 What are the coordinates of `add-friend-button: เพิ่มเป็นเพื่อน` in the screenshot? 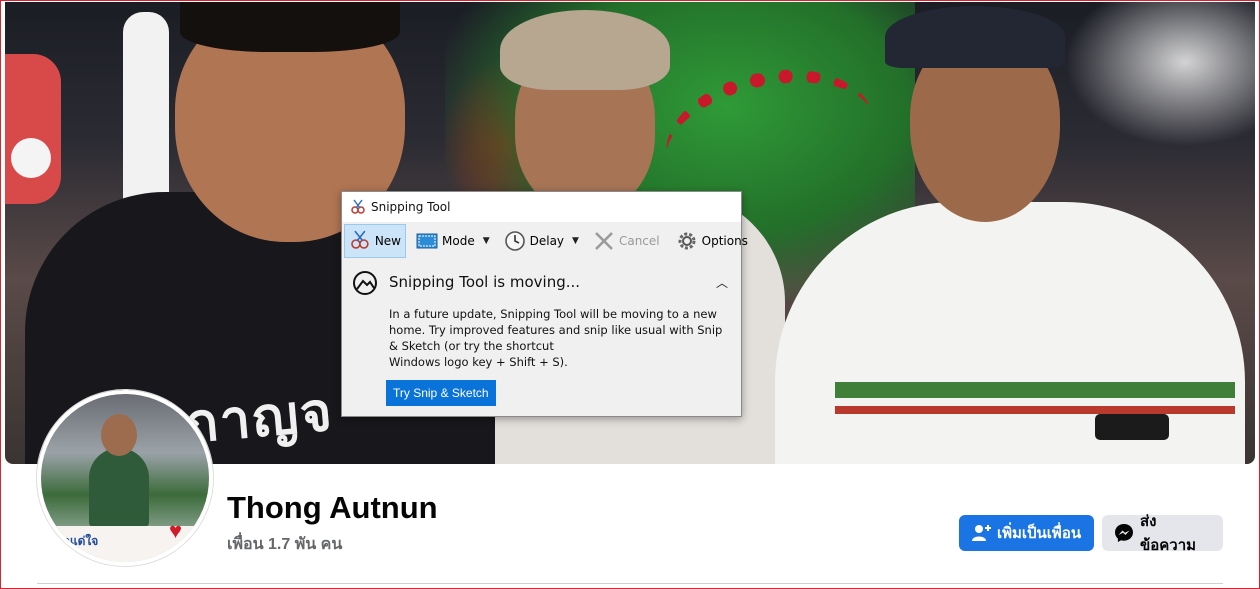 It's located at (1026, 533).